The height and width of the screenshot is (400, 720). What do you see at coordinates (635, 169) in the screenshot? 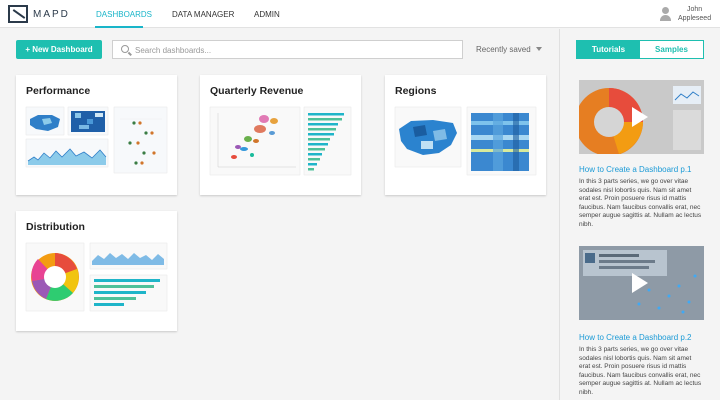
I see `tutorial-title-link: How to Create a Dashboard p.1` at bounding box center [635, 169].